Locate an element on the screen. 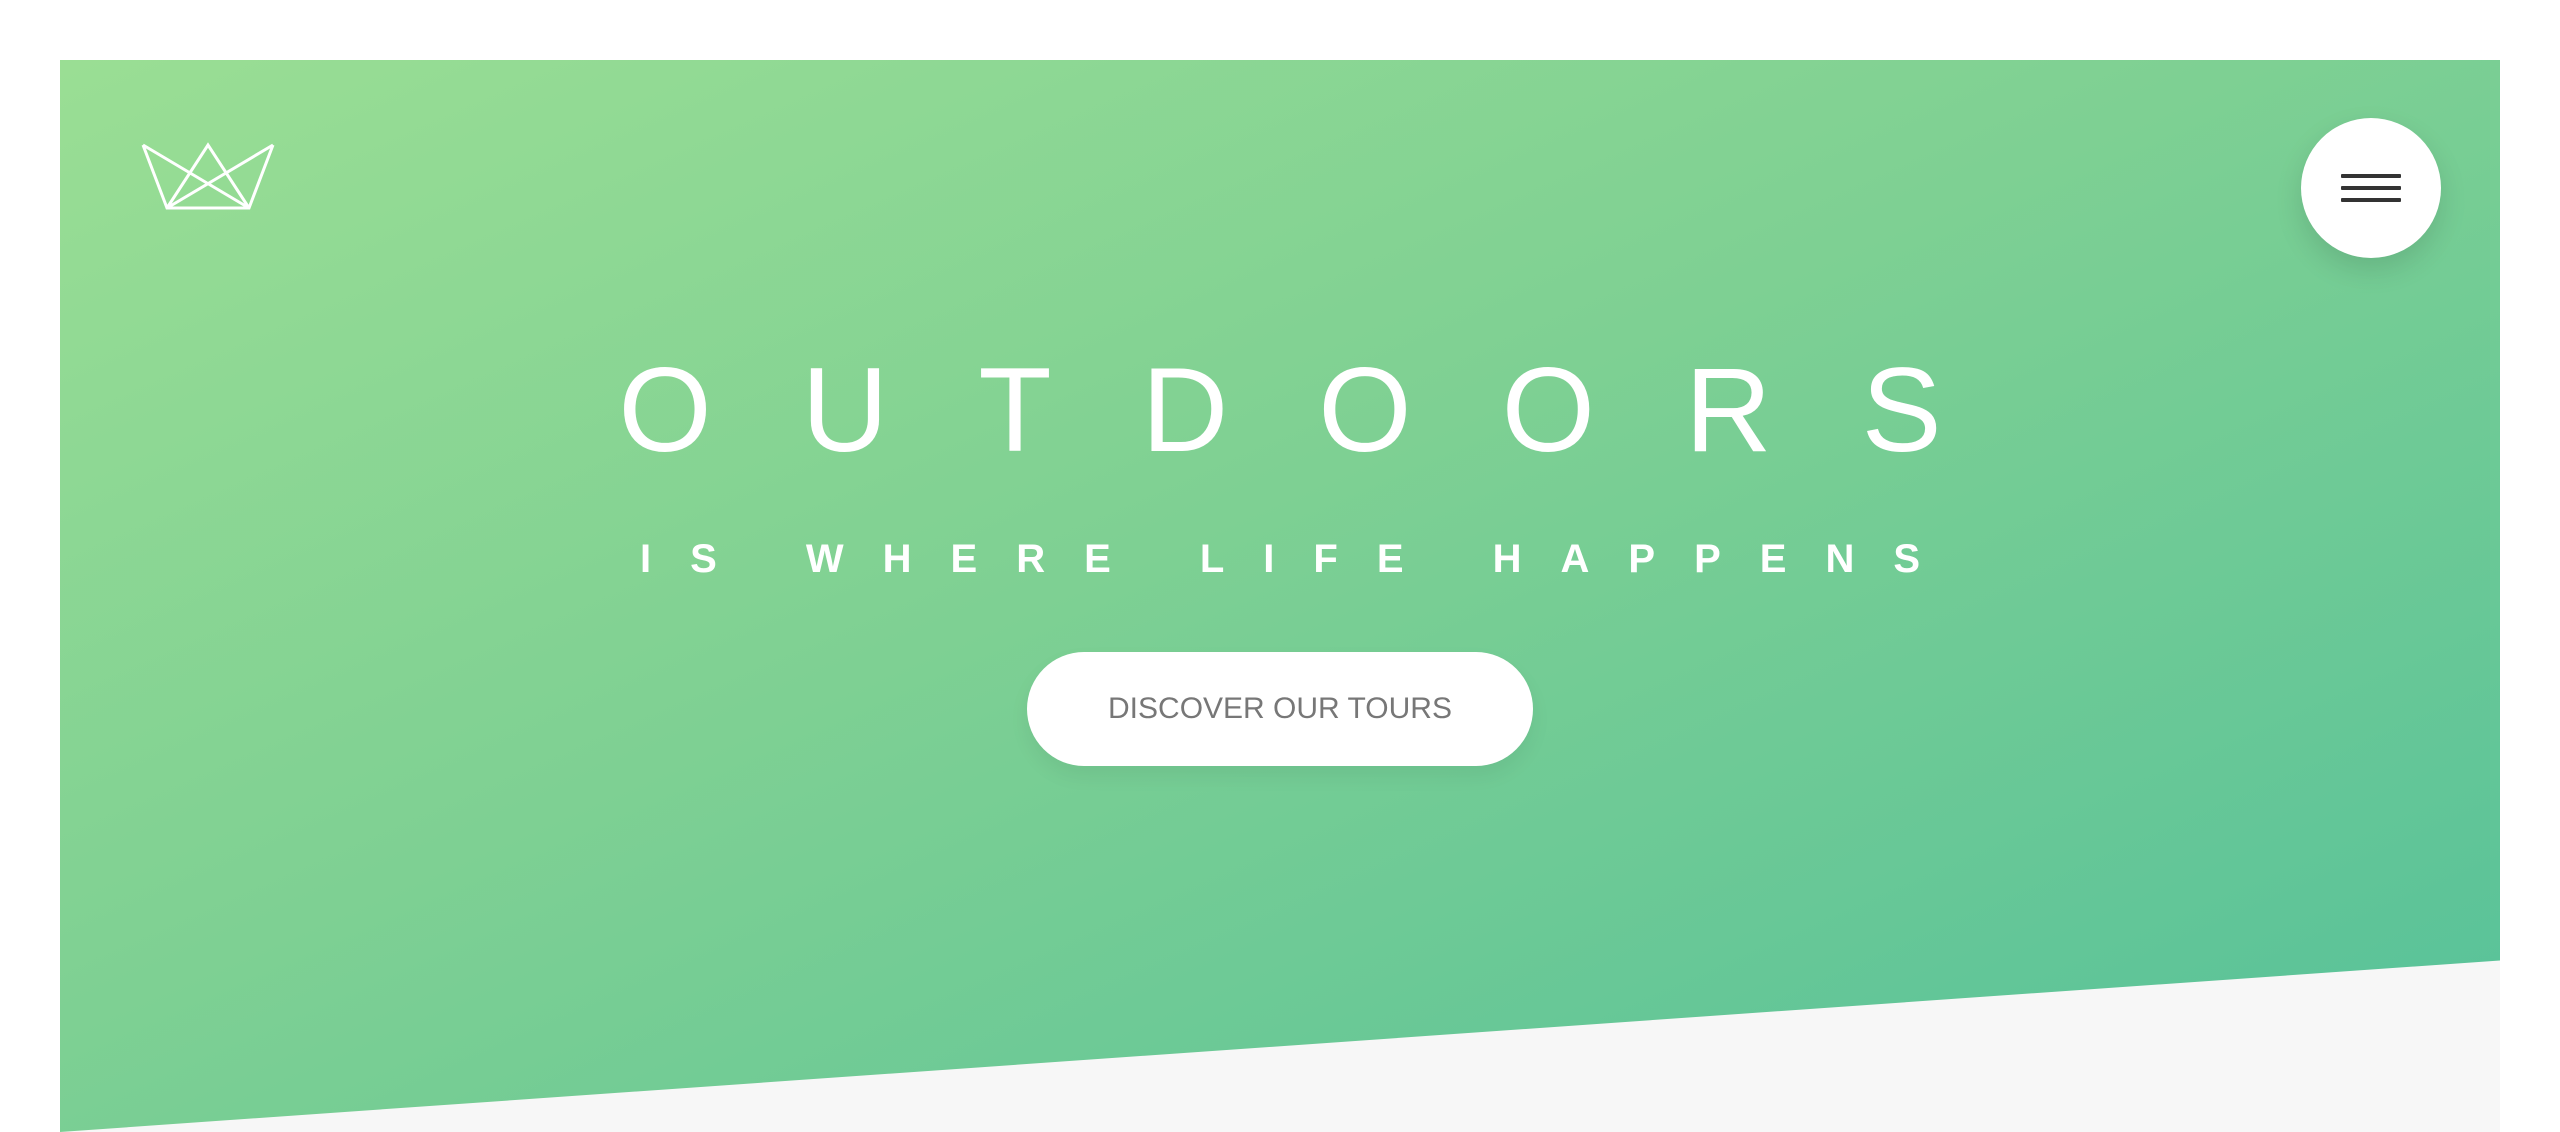 Image resolution: width=2560 pixels, height=1132 pixels. hamburger-menu-button is located at coordinates (2371, 188).